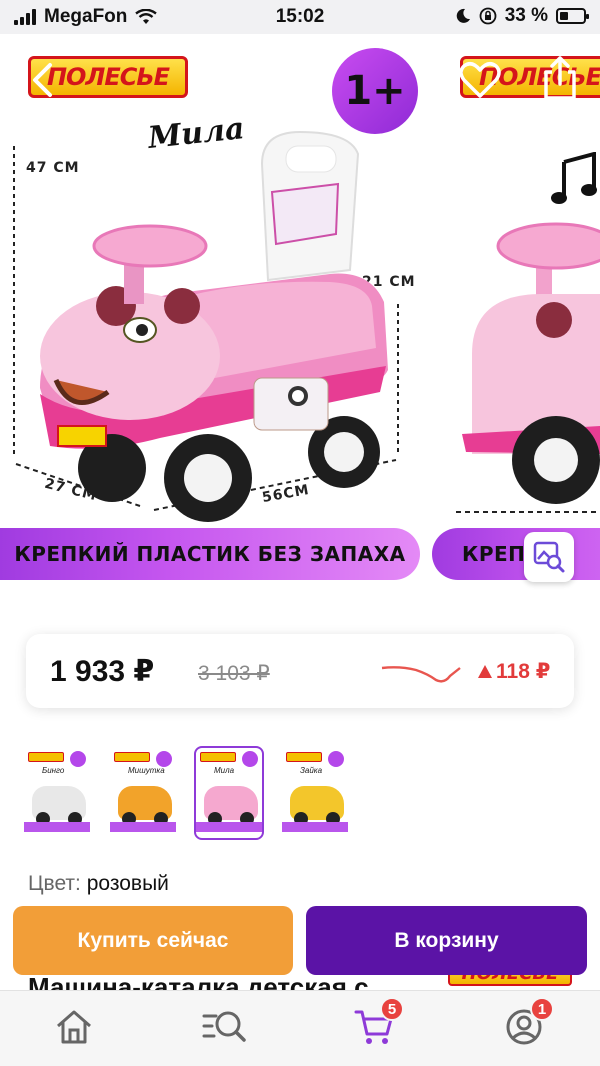 The width and height of the screenshot is (600, 1066). Describe the element at coordinates (315, 793) in the screenshot. I see `variant-thumbnail: Зайка` at that location.